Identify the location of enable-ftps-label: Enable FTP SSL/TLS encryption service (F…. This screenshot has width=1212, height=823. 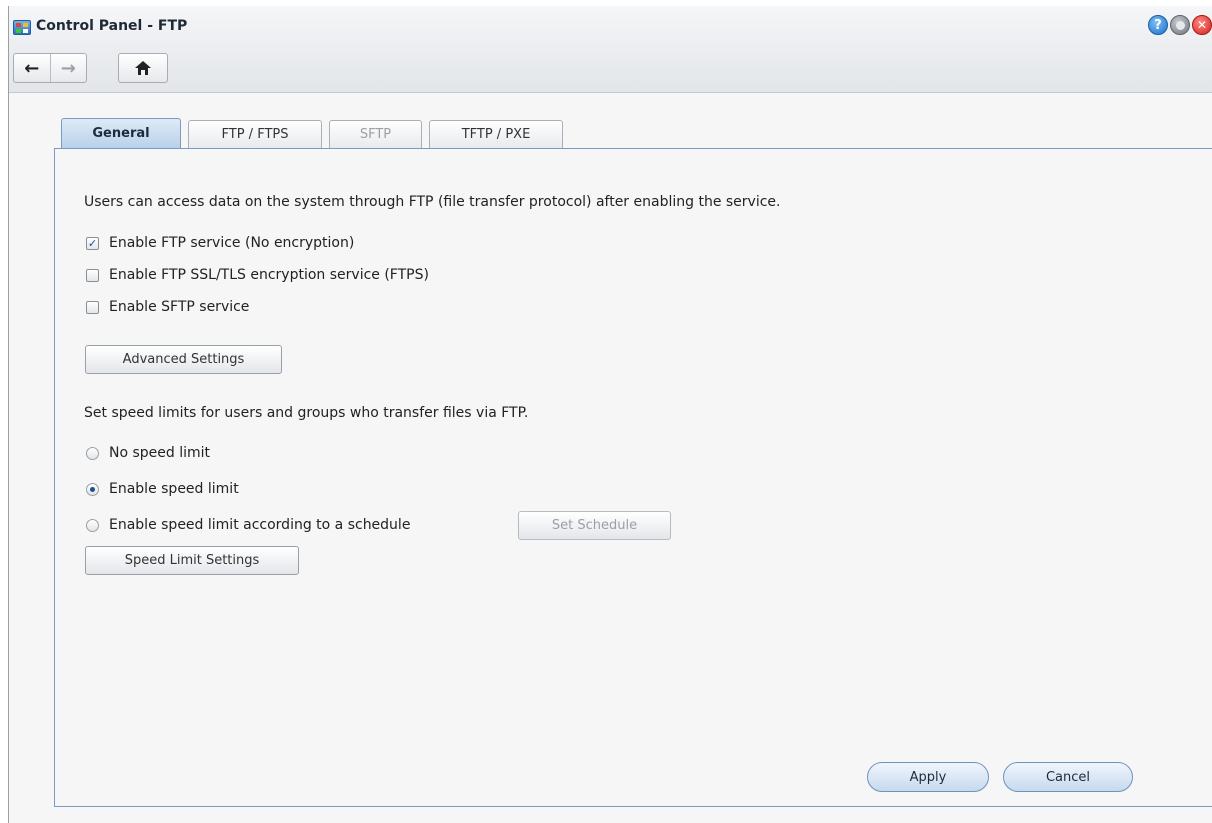
(269, 275).